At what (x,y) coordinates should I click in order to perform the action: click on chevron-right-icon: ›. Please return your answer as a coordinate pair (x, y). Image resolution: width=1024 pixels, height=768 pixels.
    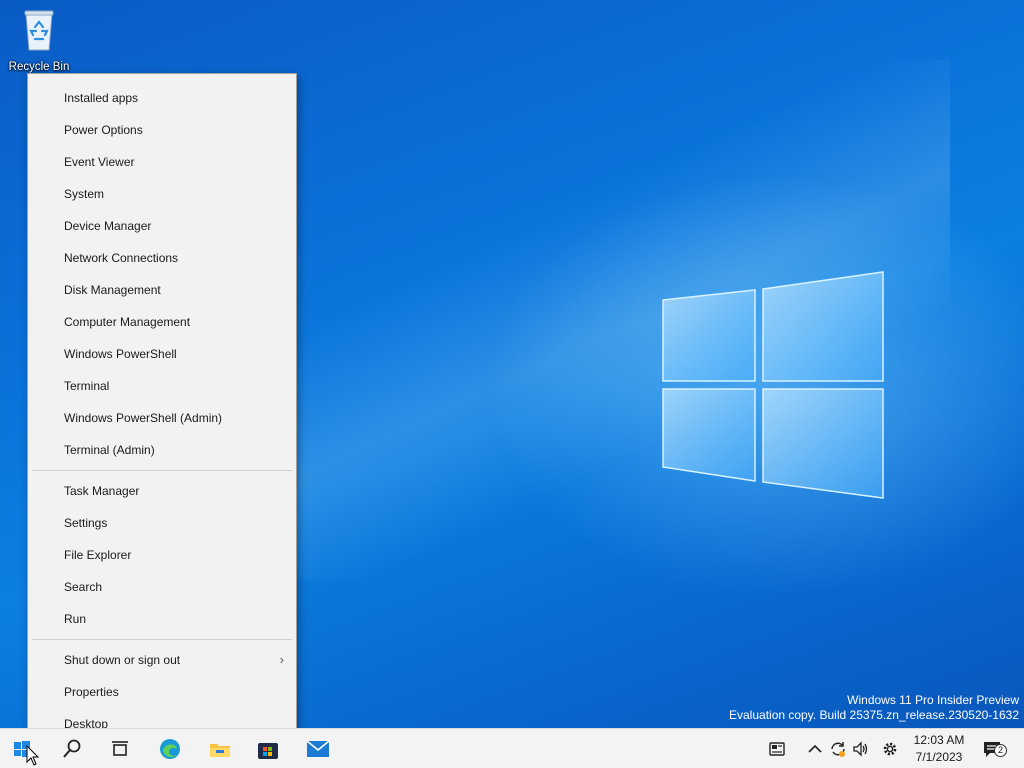
    Looking at the image, I should click on (281, 659).